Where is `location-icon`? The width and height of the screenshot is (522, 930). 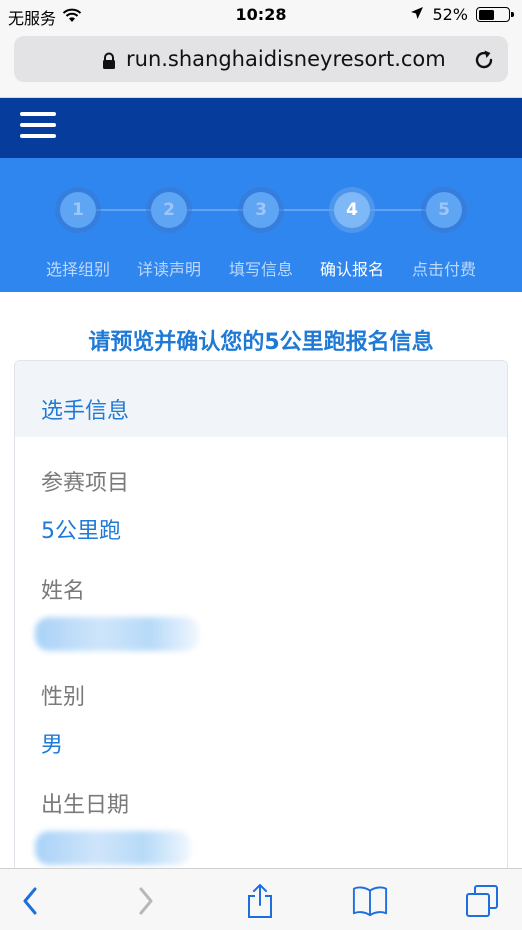
location-icon is located at coordinates (417, 14).